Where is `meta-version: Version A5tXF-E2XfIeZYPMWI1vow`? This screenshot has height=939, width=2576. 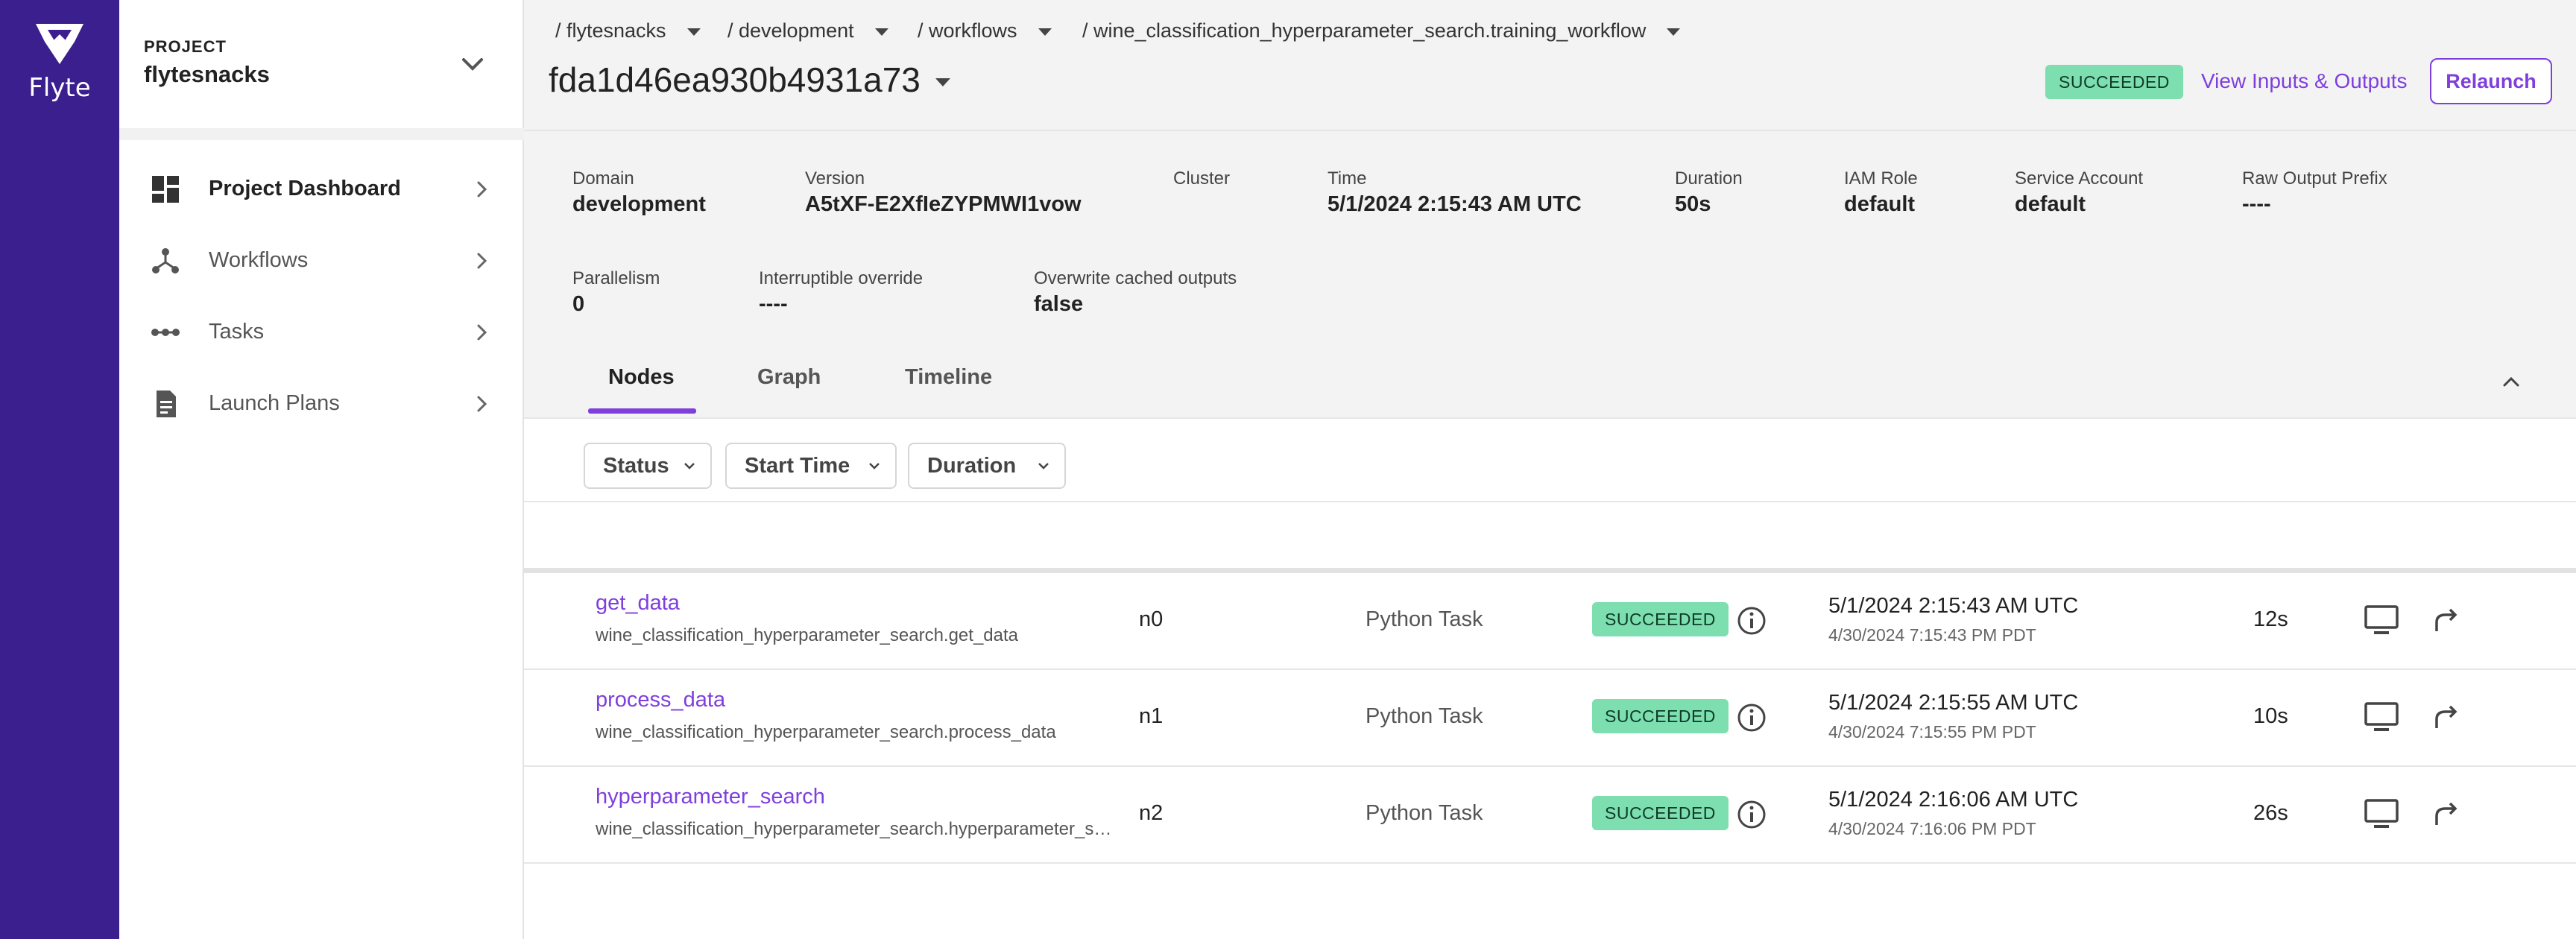 meta-version: Version A5tXF-E2XfIeZYPMWI1vow is located at coordinates (943, 193).